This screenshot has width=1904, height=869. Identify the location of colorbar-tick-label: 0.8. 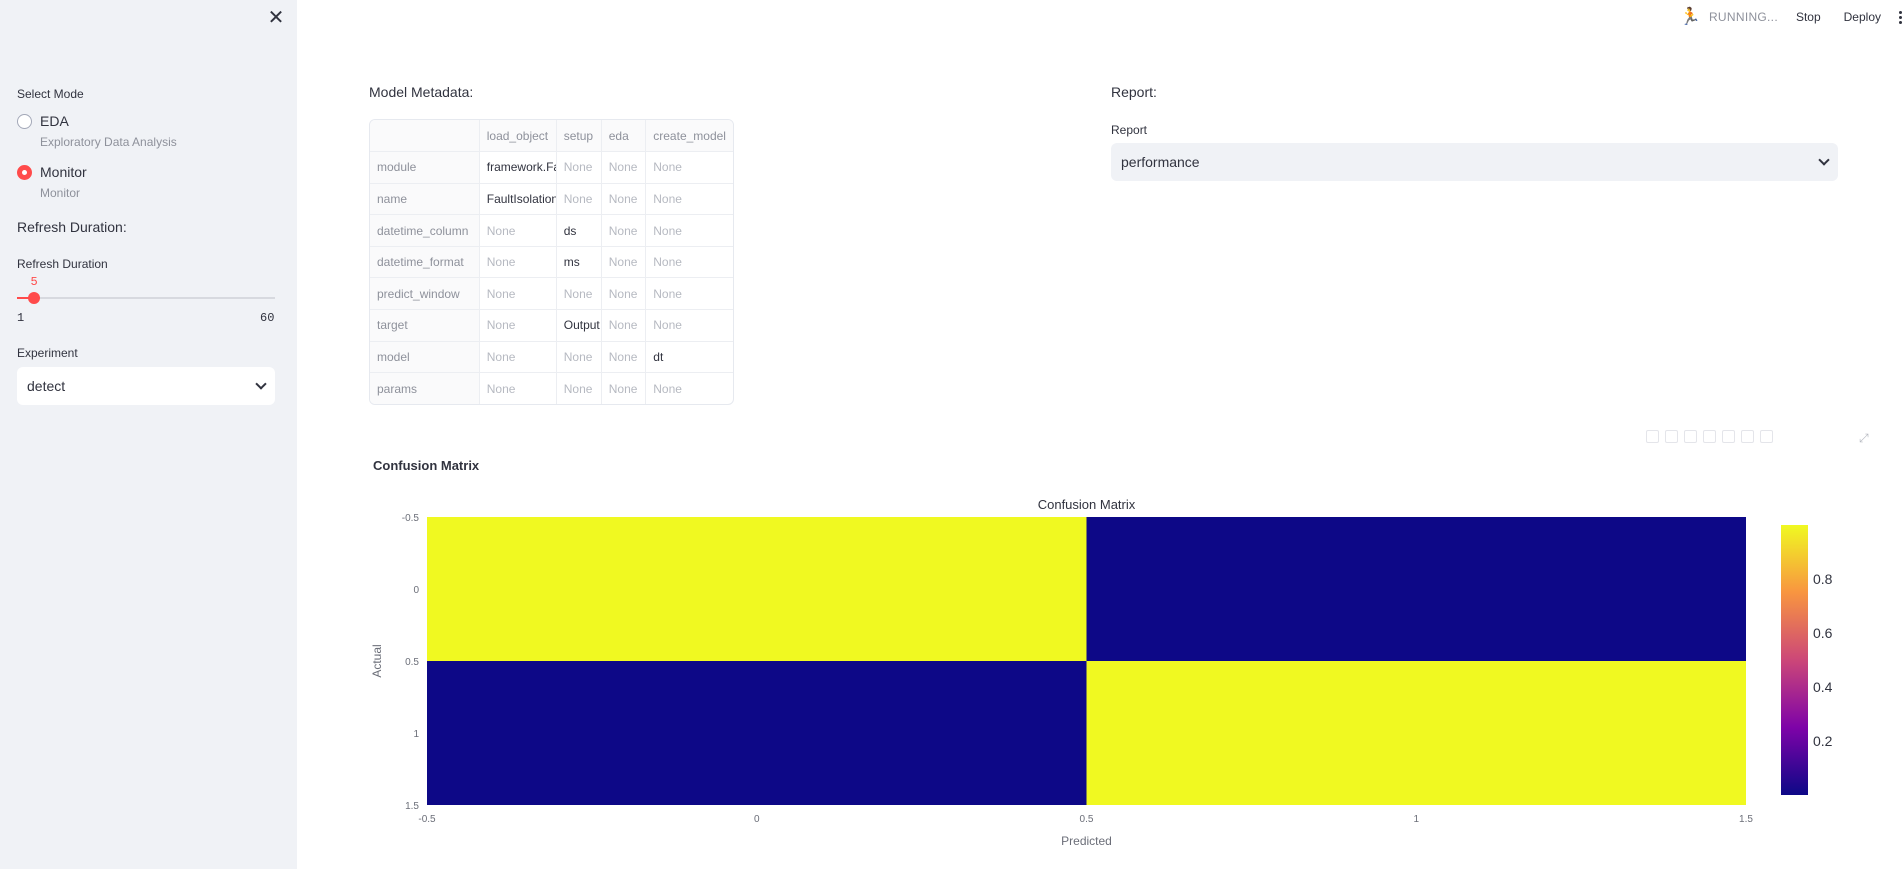
(1823, 579).